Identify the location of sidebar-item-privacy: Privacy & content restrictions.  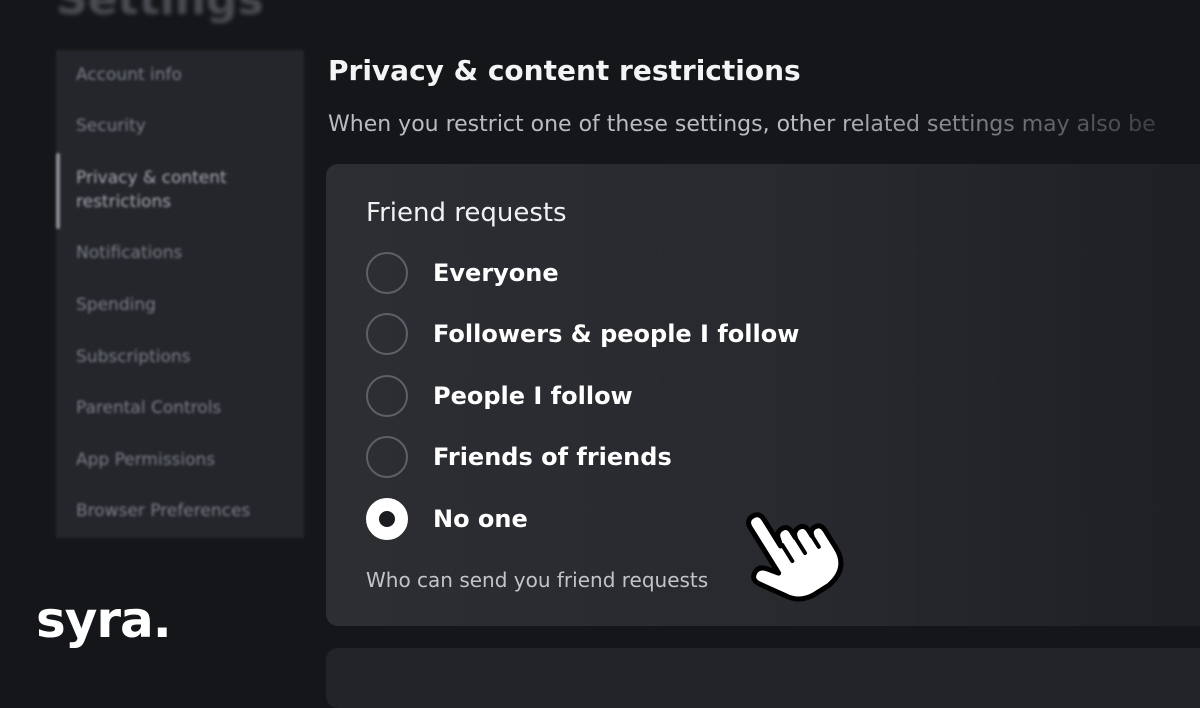
(186, 190).